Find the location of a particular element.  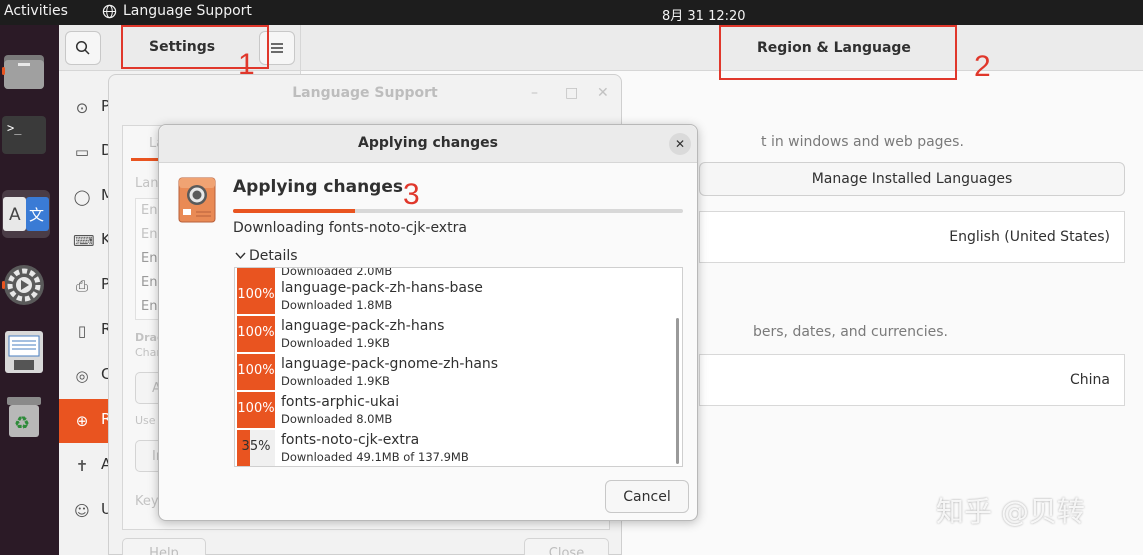

region-language-icon: ⊕ is located at coordinates (82, 421).